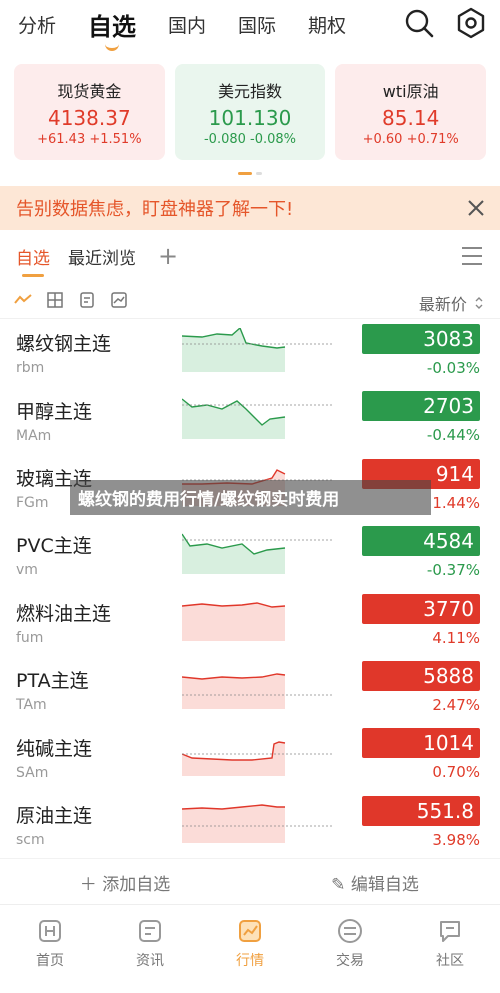  I want to click on quote-row-fum: 燃料油主连 fum 3770 4.11%, so click(250, 622).